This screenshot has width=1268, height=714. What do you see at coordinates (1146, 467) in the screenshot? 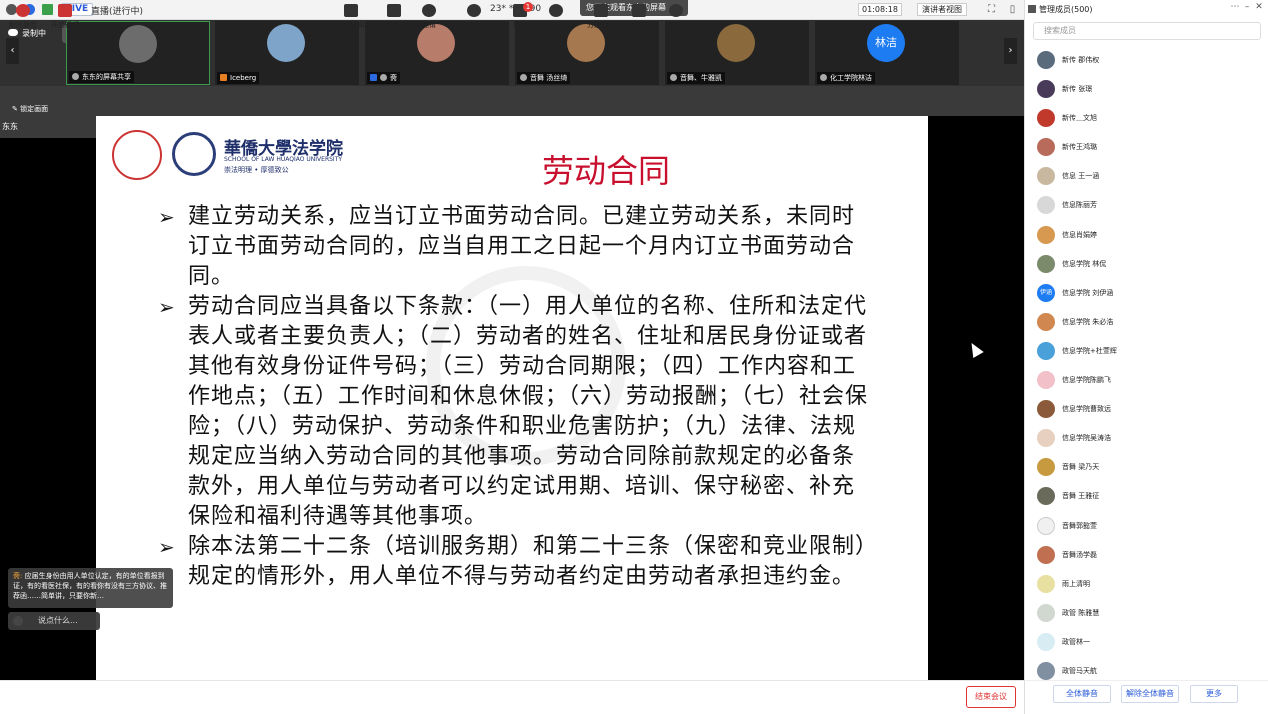
I see `list-item: 音舞 梁乃天` at bounding box center [1146, 467].